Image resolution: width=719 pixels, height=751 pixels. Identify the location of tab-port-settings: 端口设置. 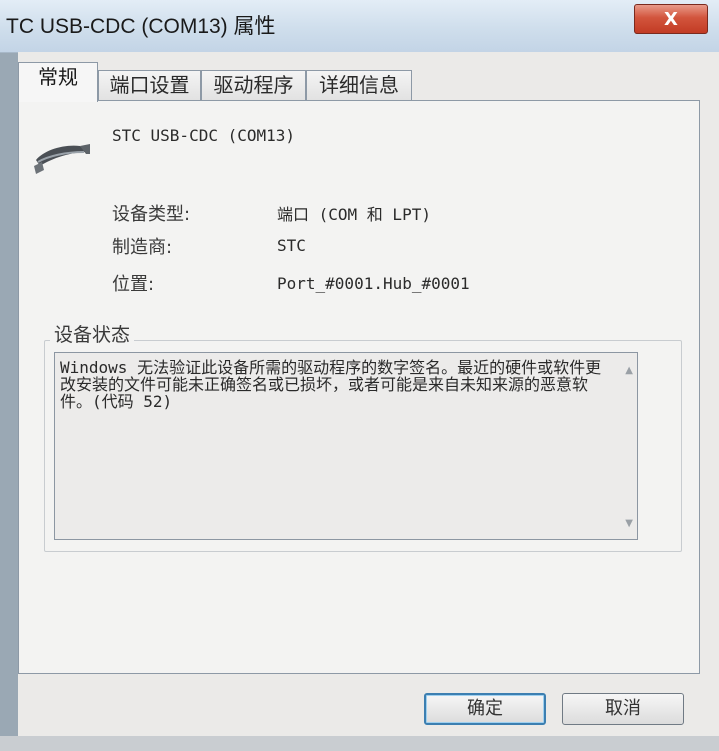
(149, 85).